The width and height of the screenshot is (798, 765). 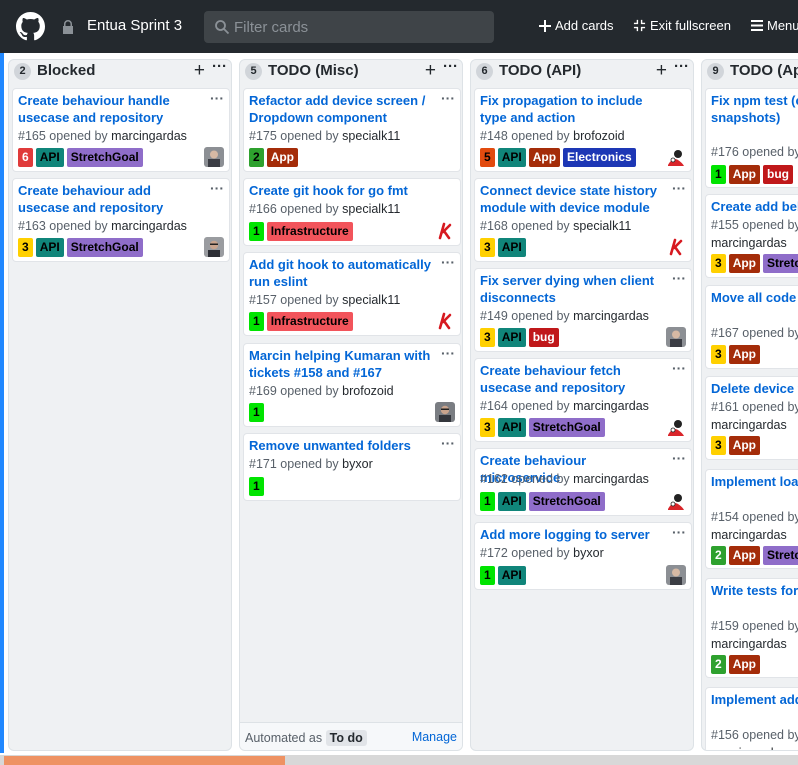 I want to click on github-logo-icon, so click(x=30, y=26).